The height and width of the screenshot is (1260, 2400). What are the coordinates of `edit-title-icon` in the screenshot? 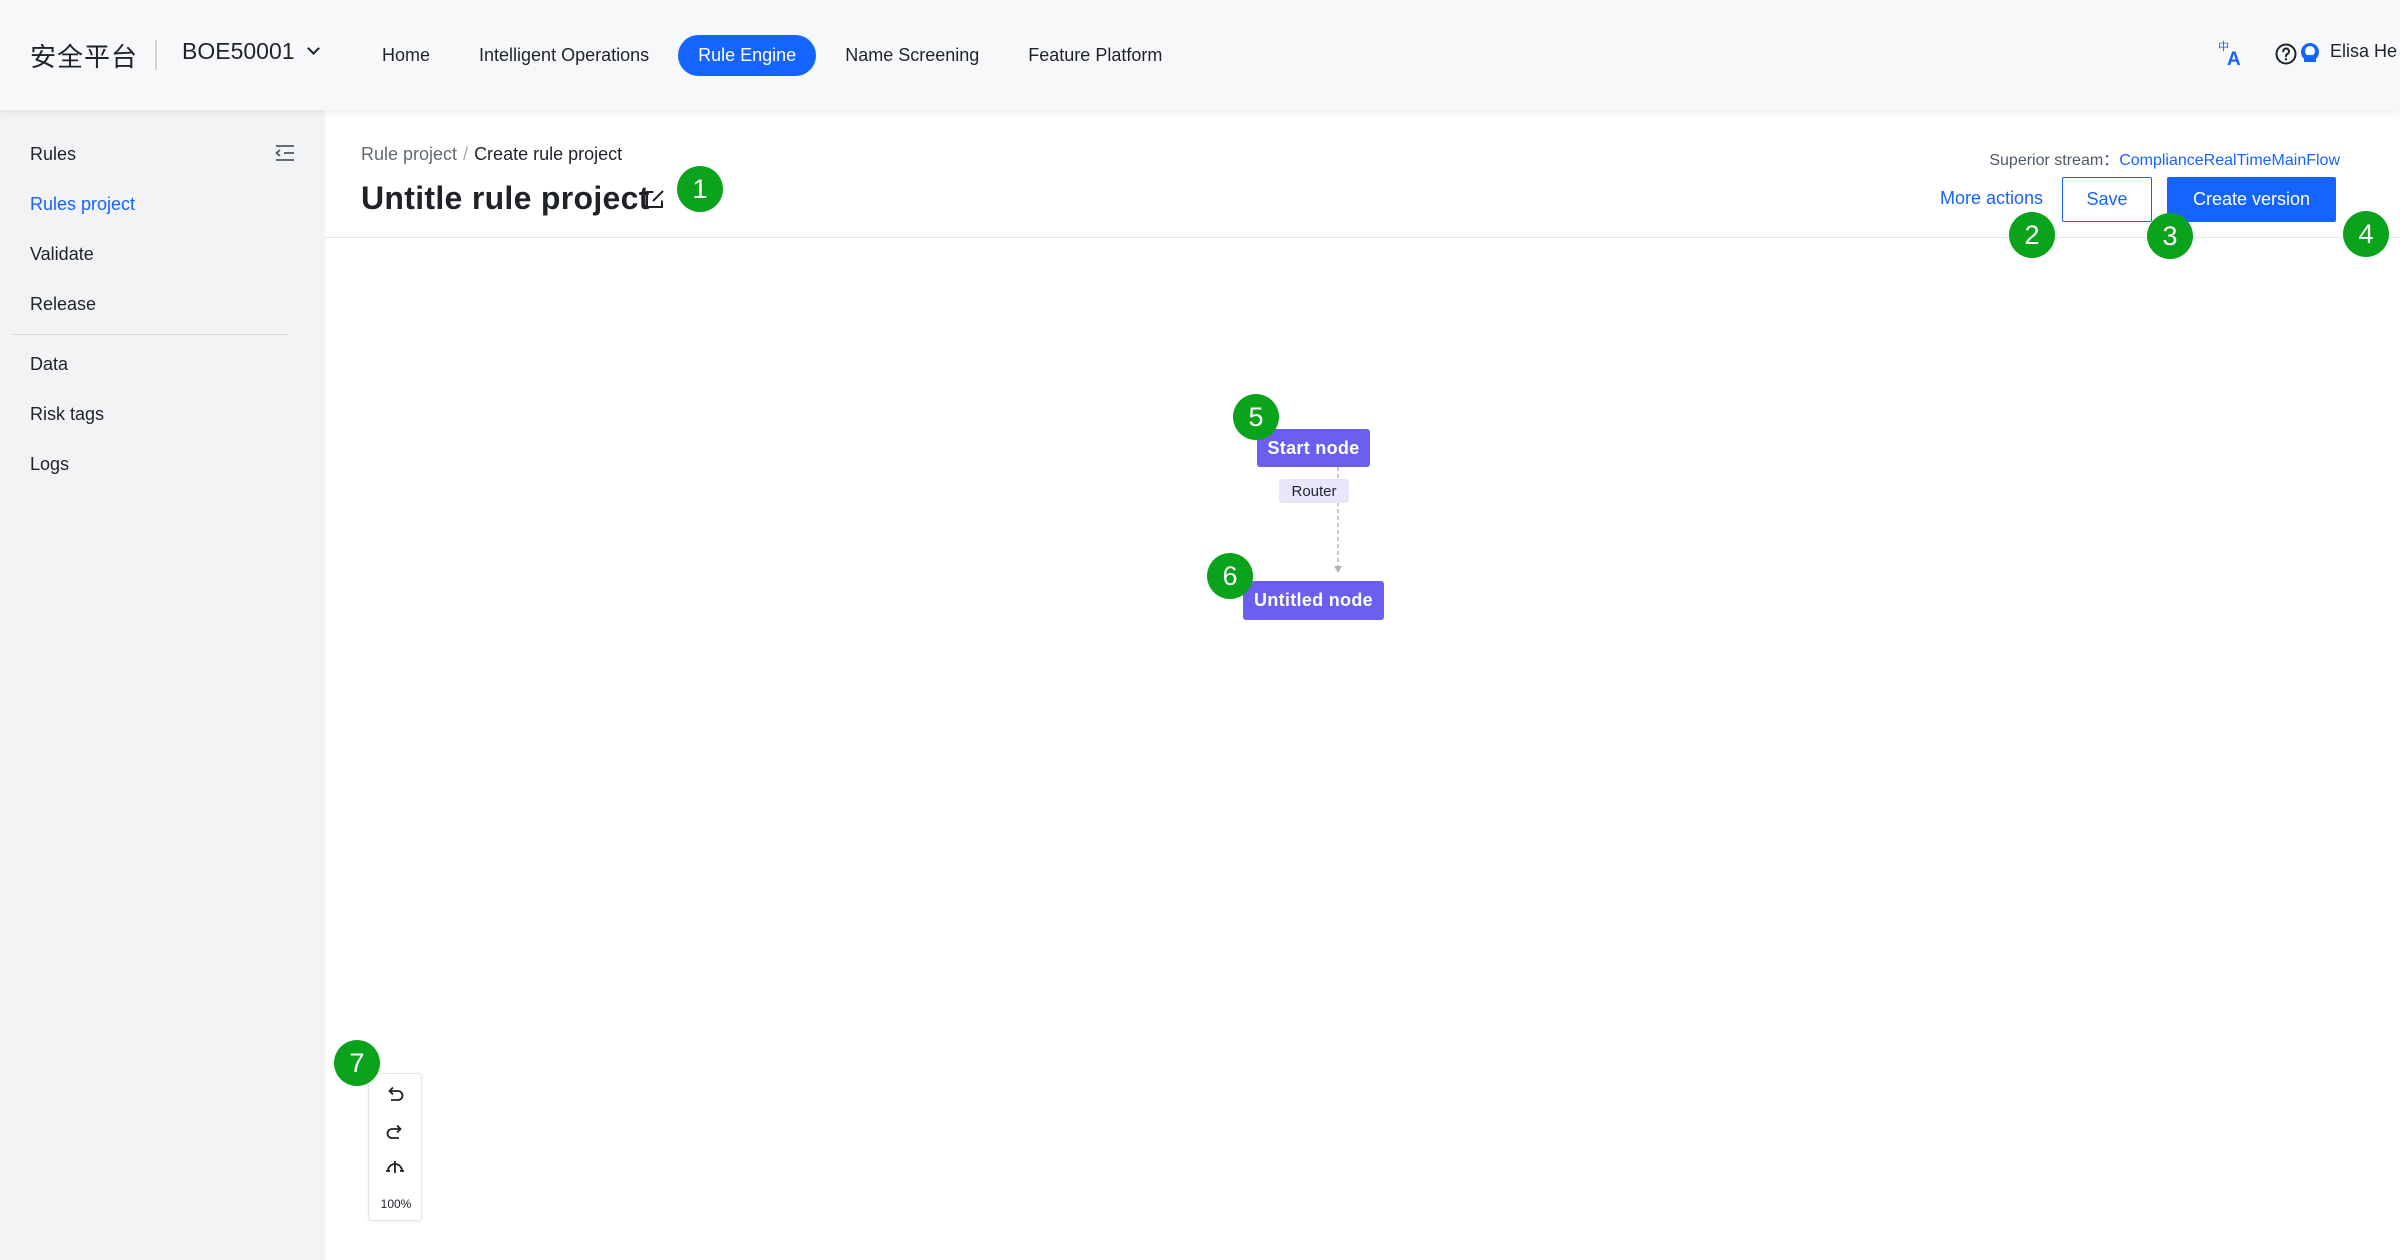 It's located at (655, 199).